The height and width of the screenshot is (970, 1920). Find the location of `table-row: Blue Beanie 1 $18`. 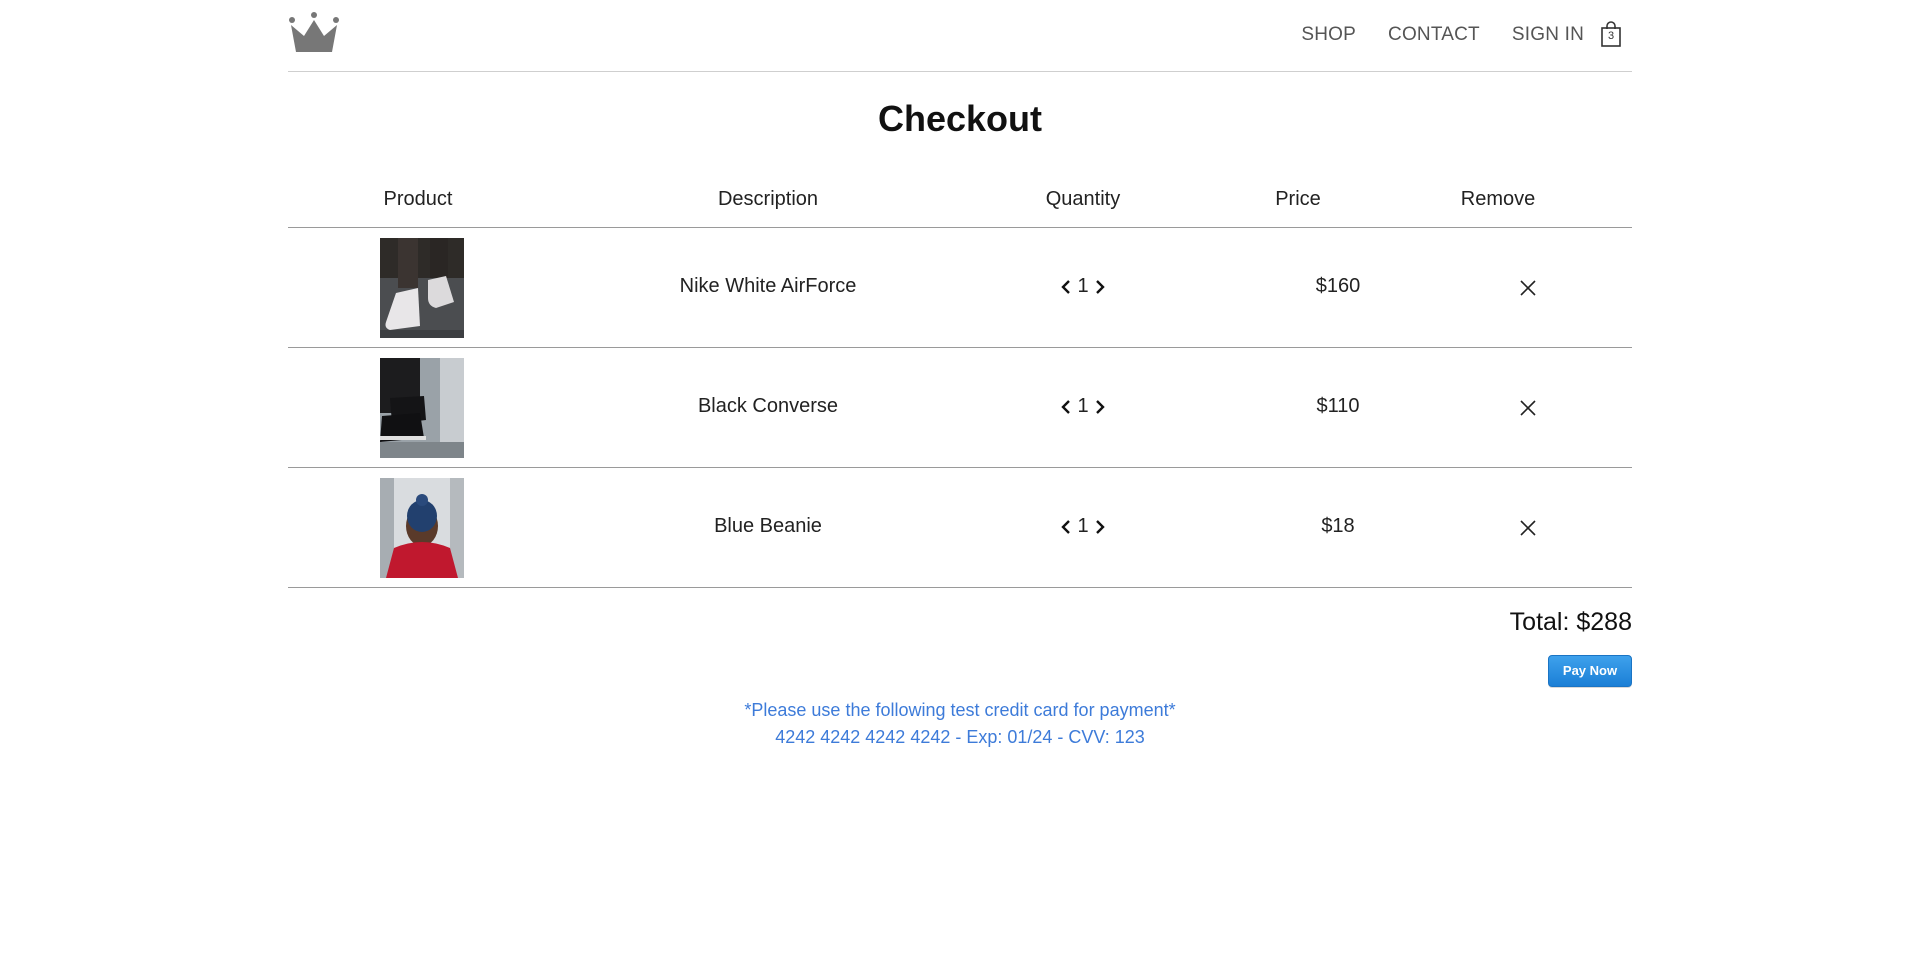

table-row: Blue Beanie 1 $18 is located at coordinates (960, 528).